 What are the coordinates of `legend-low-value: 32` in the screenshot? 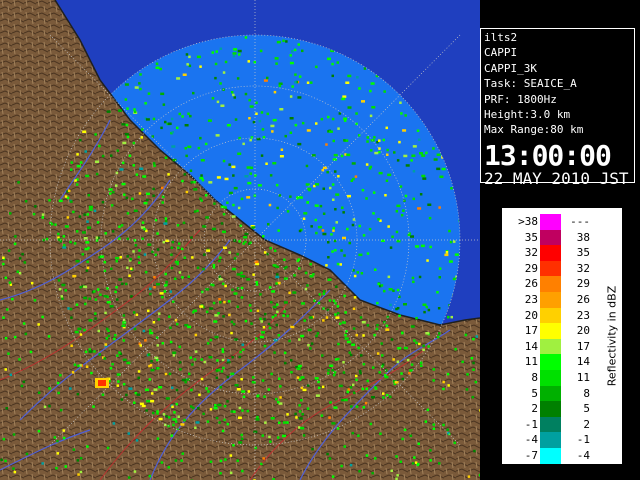 It's located at (531, 253).